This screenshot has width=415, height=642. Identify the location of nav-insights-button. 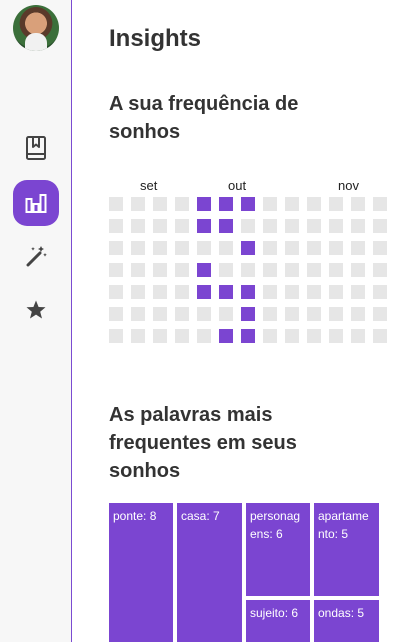
(36, 203).